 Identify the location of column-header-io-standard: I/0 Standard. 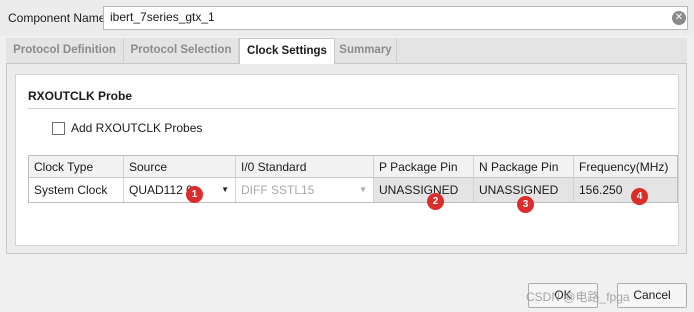
(305, 167).